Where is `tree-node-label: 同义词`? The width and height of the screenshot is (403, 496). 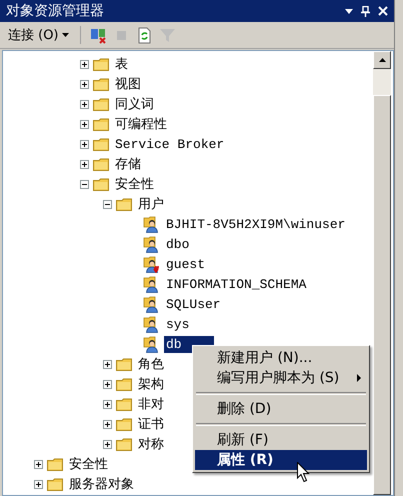
tree-node-label: 同义词 is located at coordinates (134, 104).